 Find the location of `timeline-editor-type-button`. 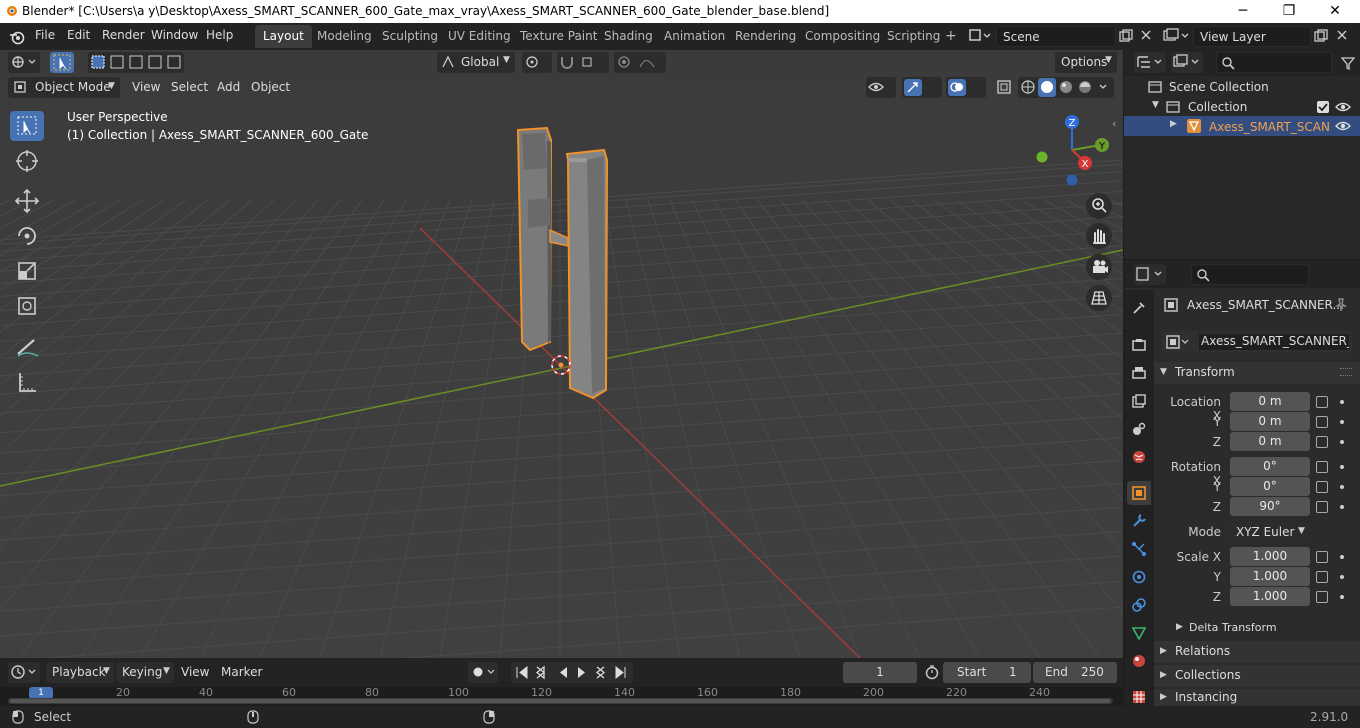

timeline-editor-type-button is located at coordinates (24, 672).